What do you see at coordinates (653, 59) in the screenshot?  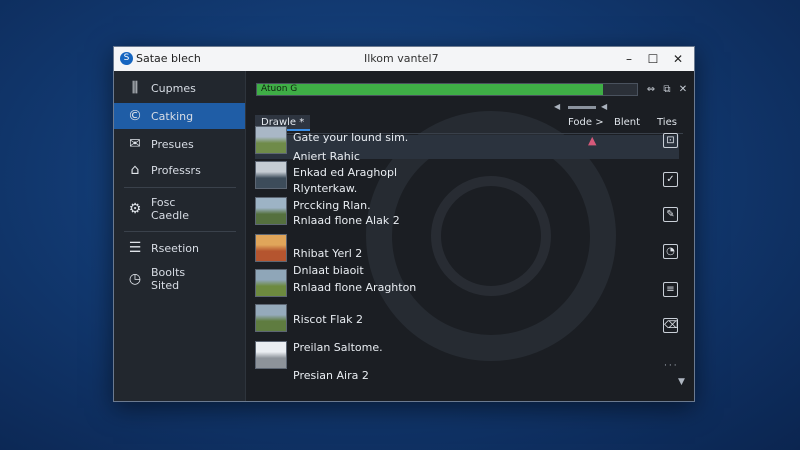 I see `maximize-button: ☐` at bounding box center [653, 59].